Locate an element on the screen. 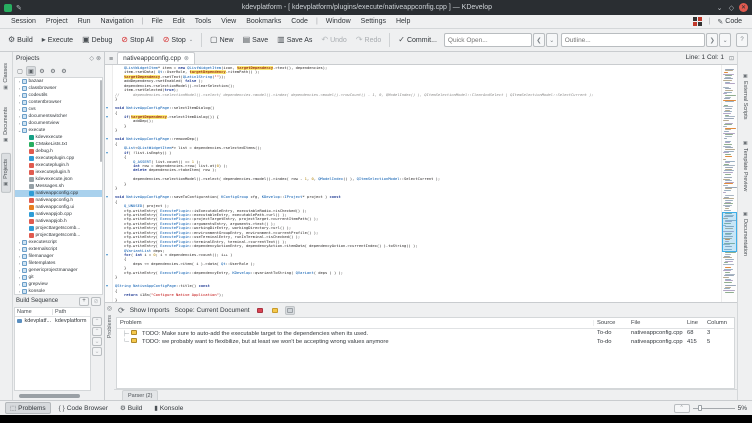  menu-edit: Edit is located at coordinates (179, 21).